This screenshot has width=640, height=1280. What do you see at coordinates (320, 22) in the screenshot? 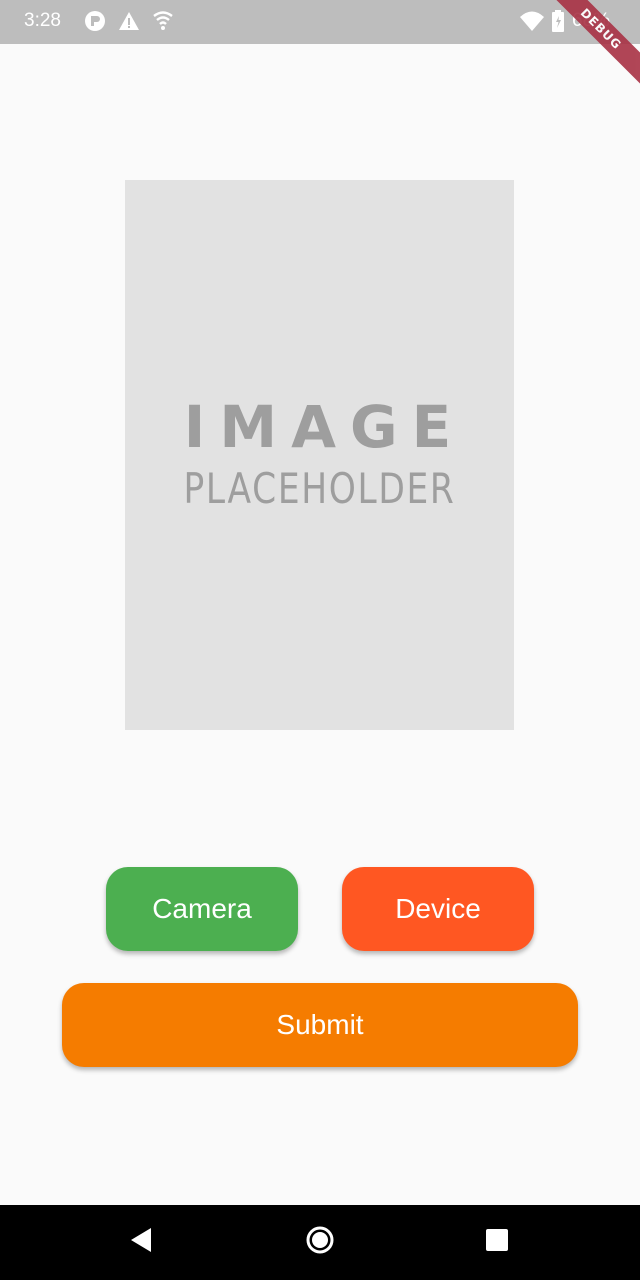
I see `status-bar: 3:28` at bounding box center [320, 22].